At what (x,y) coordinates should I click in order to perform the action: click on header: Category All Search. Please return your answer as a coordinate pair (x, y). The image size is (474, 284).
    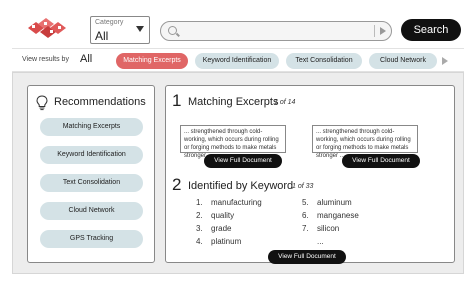
    Looking at the image, I should click on (238, 28).